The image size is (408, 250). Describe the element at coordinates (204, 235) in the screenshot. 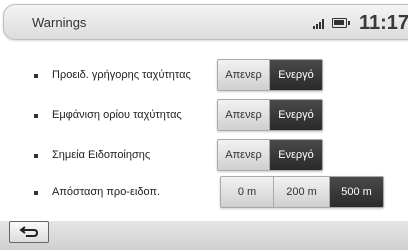

I see `footer-bar` at that location.